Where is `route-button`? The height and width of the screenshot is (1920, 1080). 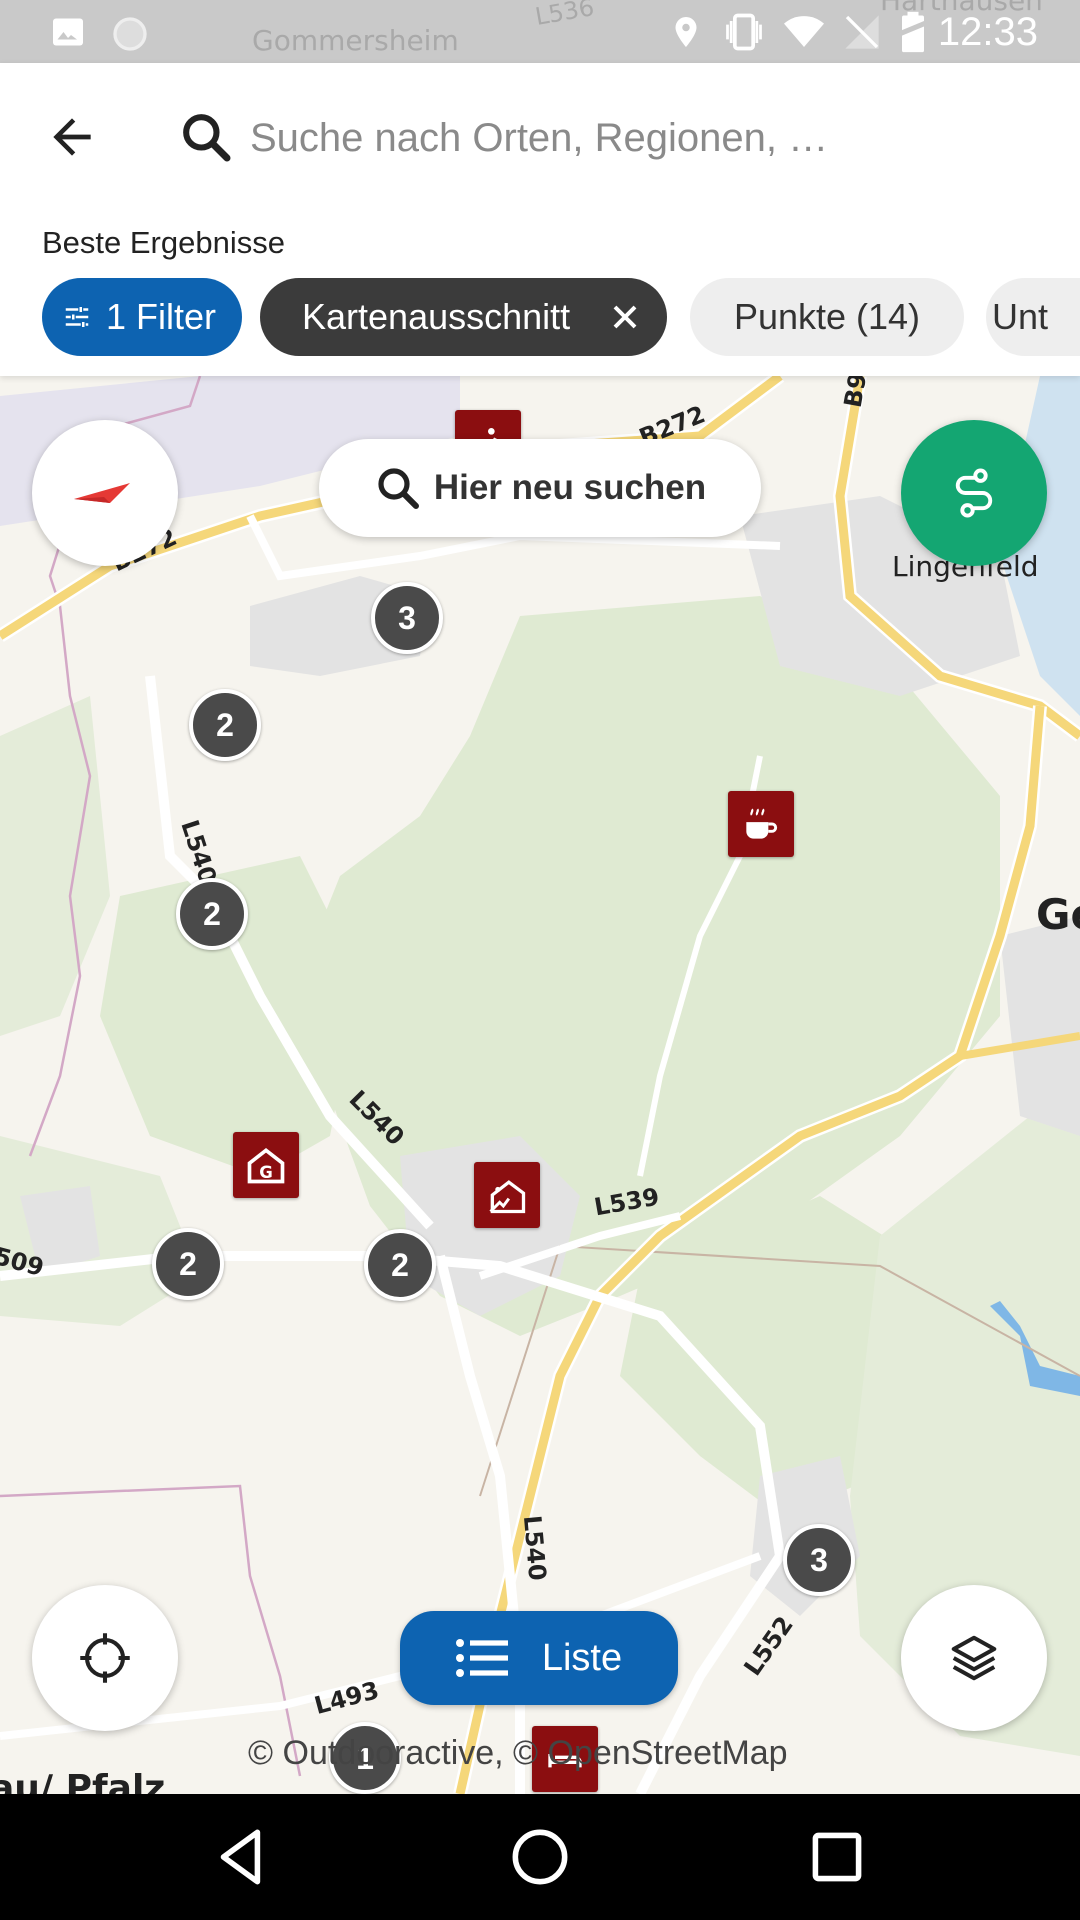
route-button is located at coordinates (974, 493).